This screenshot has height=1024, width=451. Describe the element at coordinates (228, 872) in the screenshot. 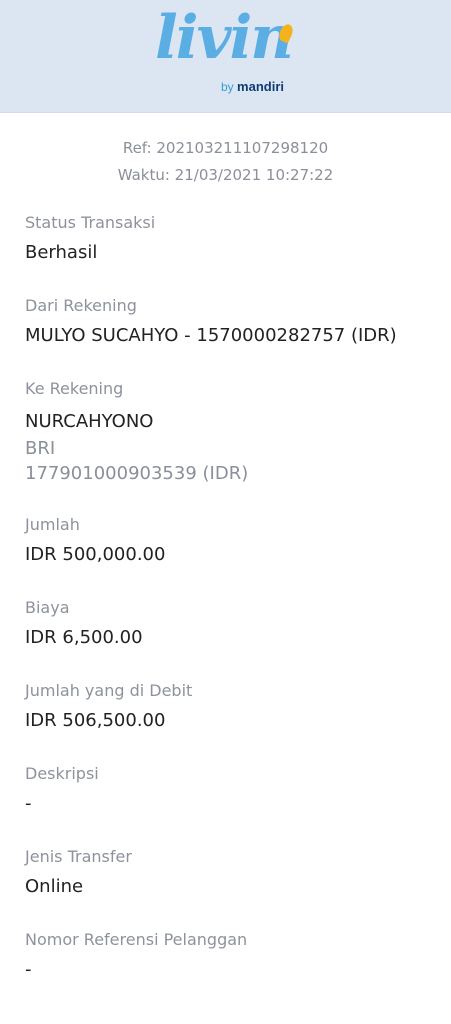

I see `field-transfer-type: Jenis Transfer Online` at that location.